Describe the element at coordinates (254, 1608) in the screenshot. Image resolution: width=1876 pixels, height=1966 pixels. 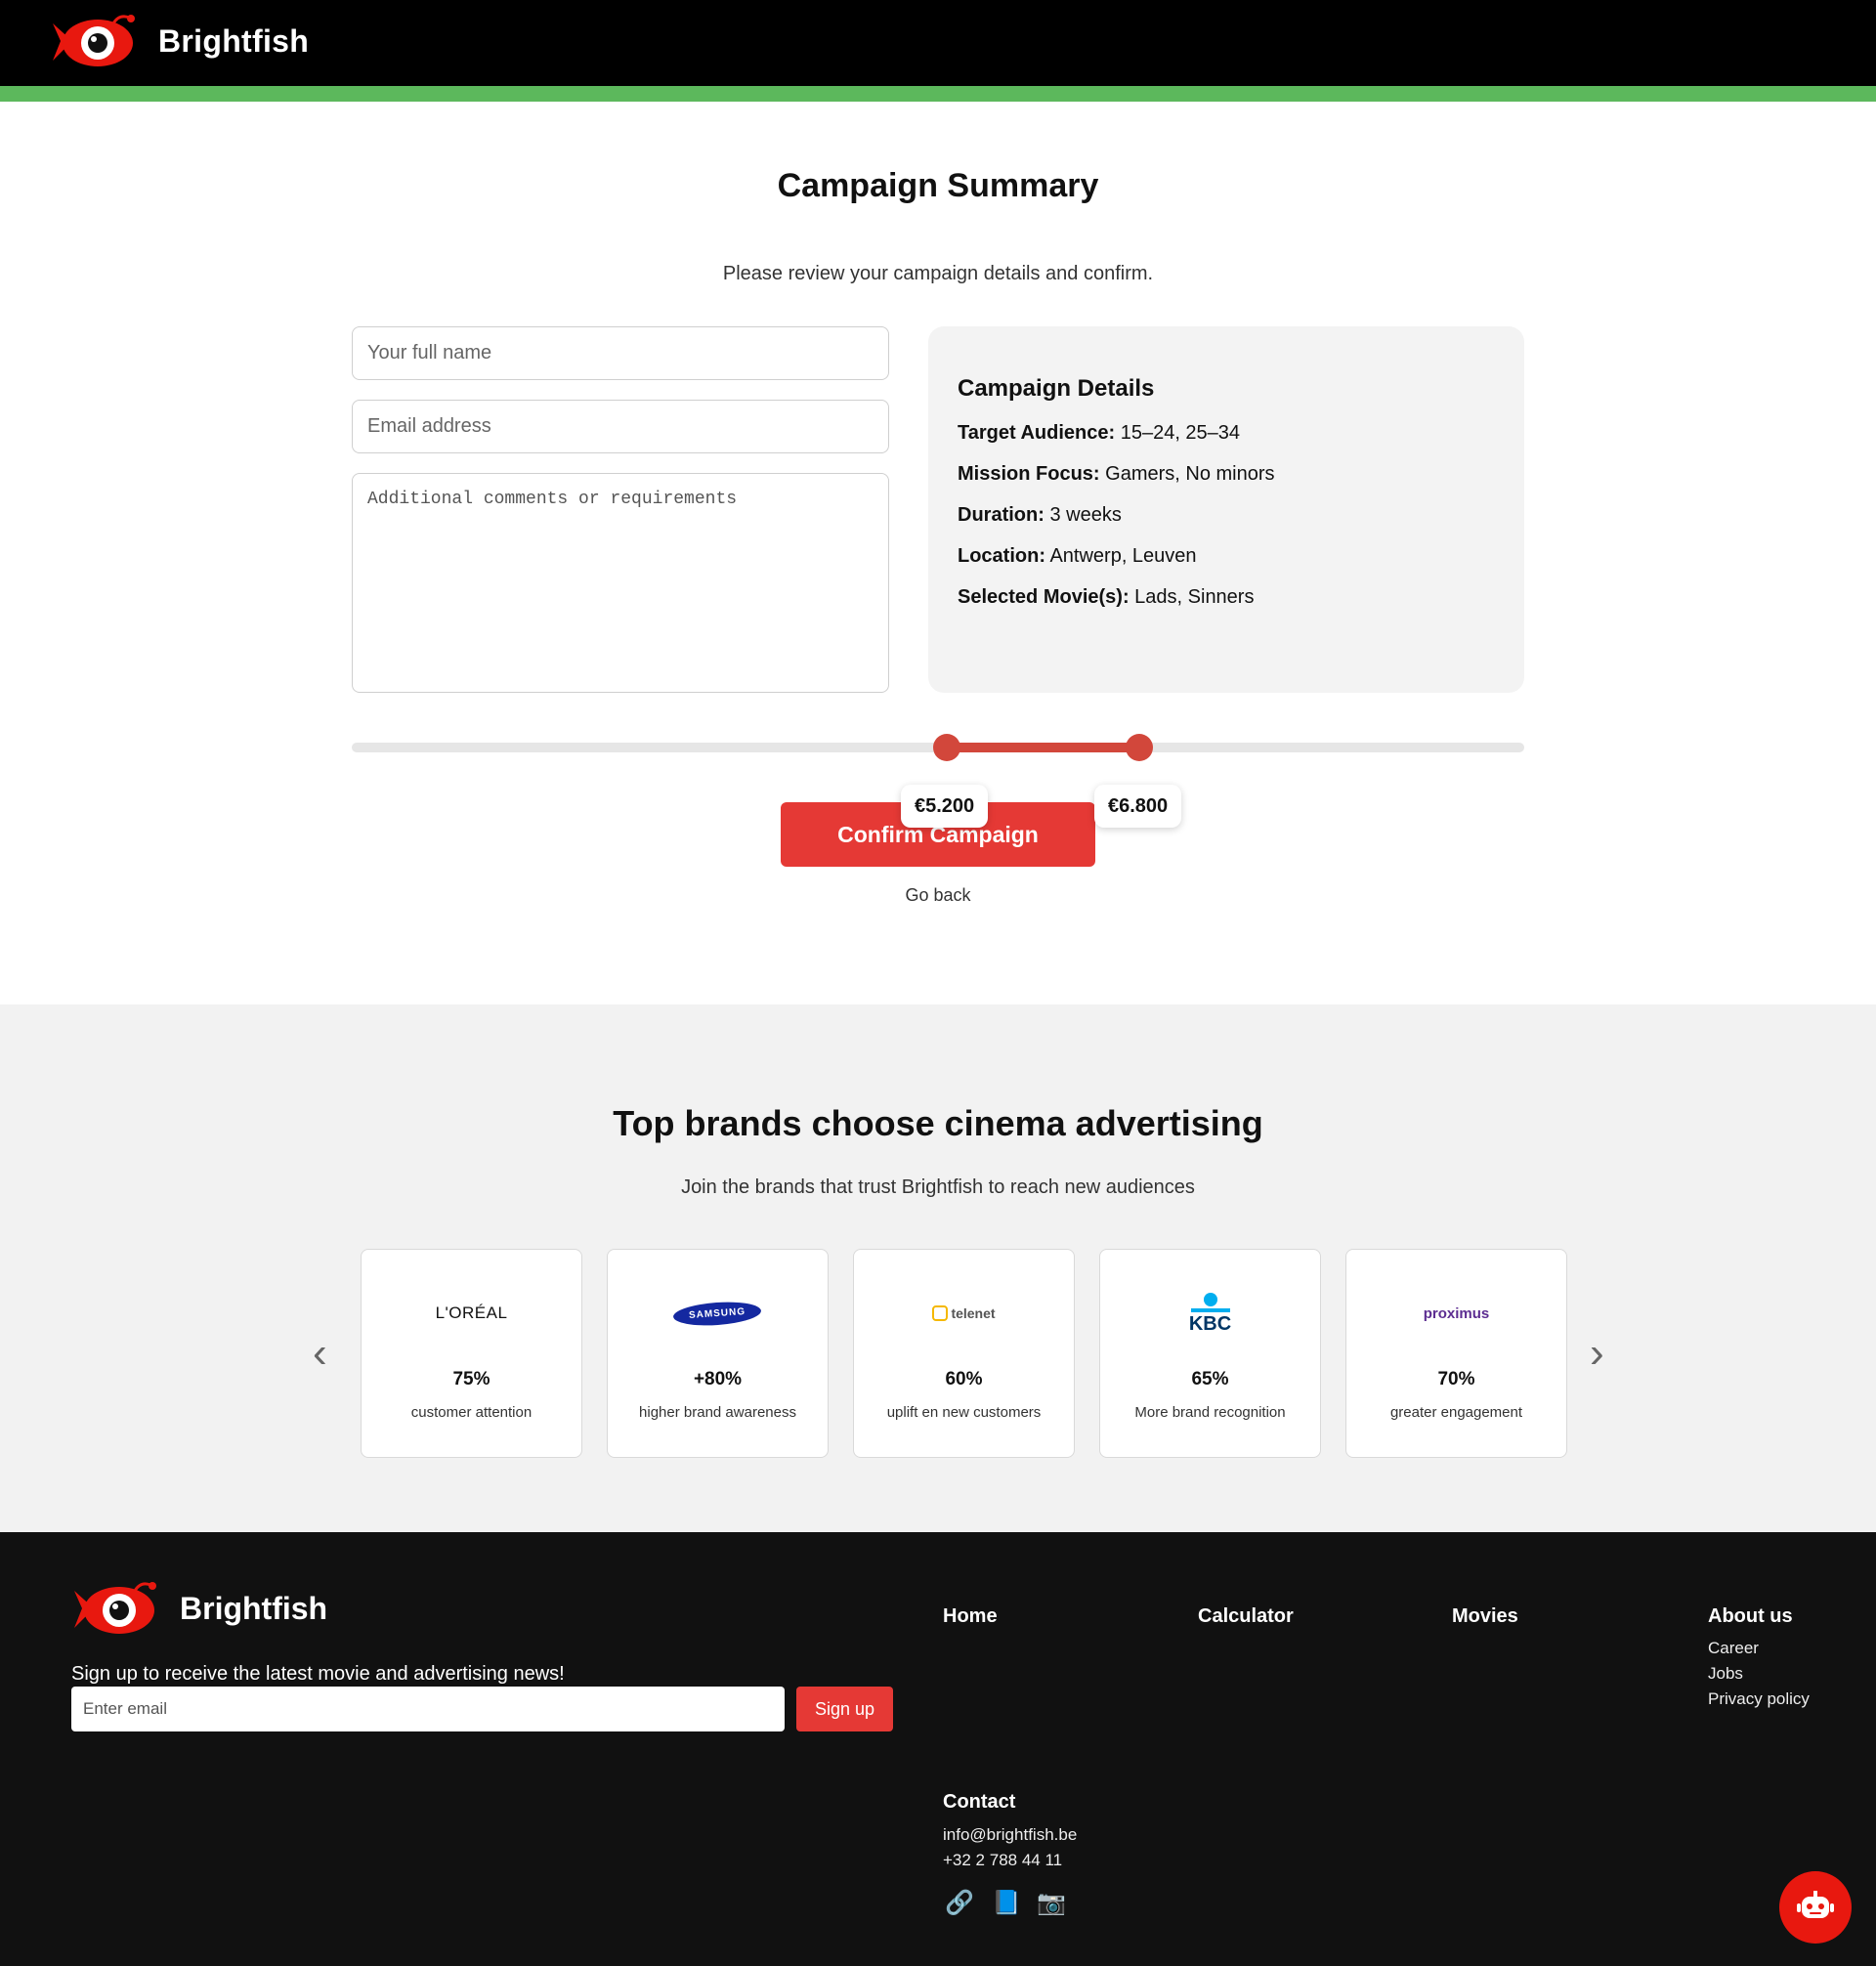
I see `footer-brand-name: Brightfish` at that location.